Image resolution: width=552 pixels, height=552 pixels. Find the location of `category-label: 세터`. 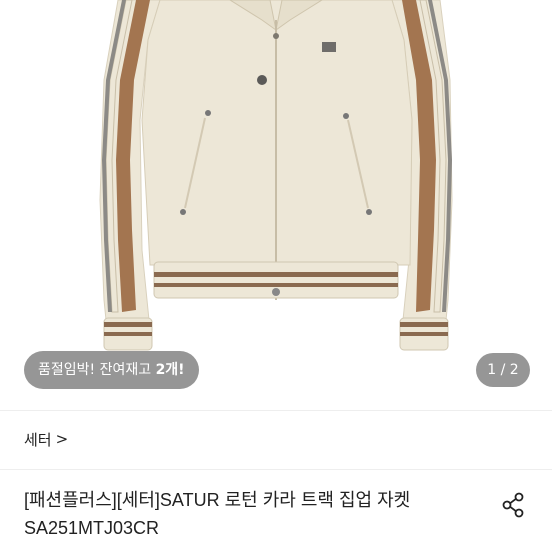

category-label: 세터 is located at coordinates (38, 439).